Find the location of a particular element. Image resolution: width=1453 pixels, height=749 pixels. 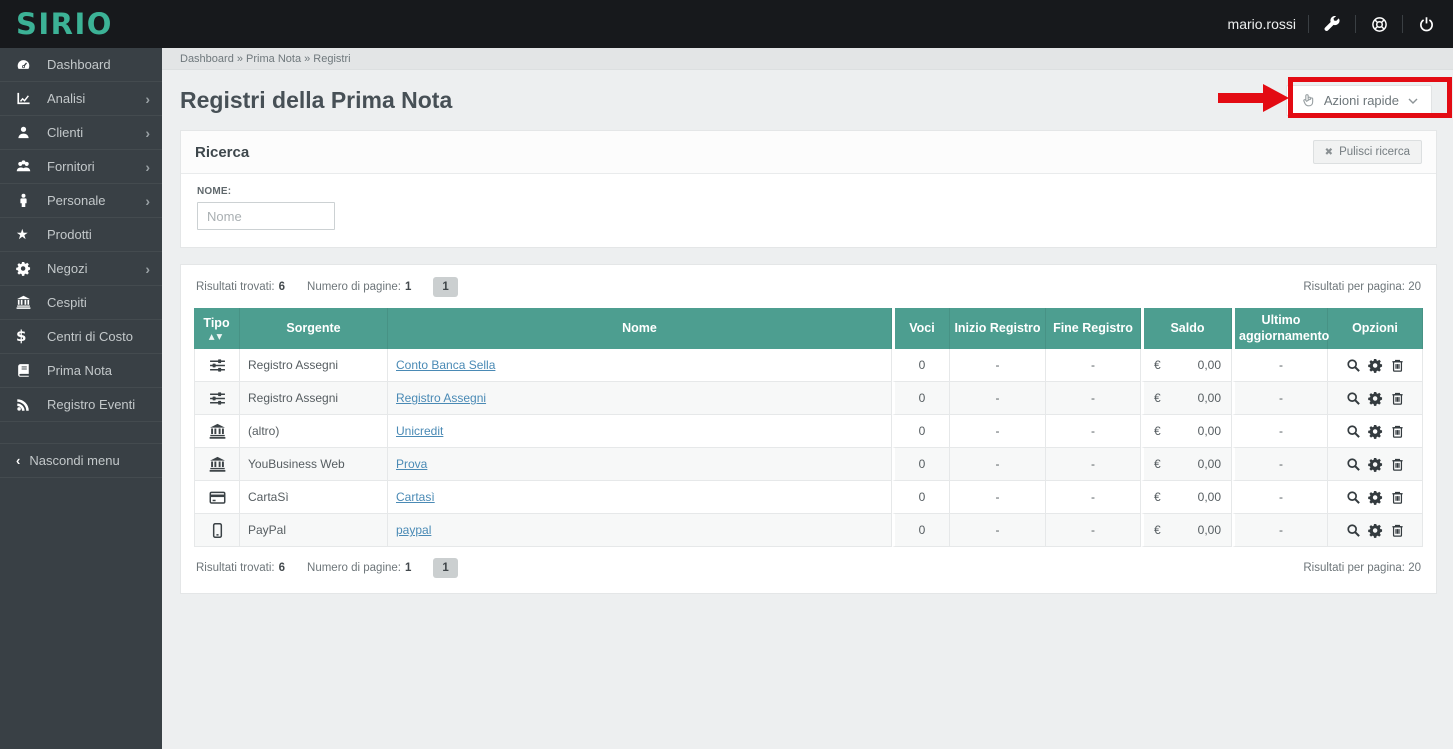

chevron-right-icon: › is located at coordinates (147, 200).